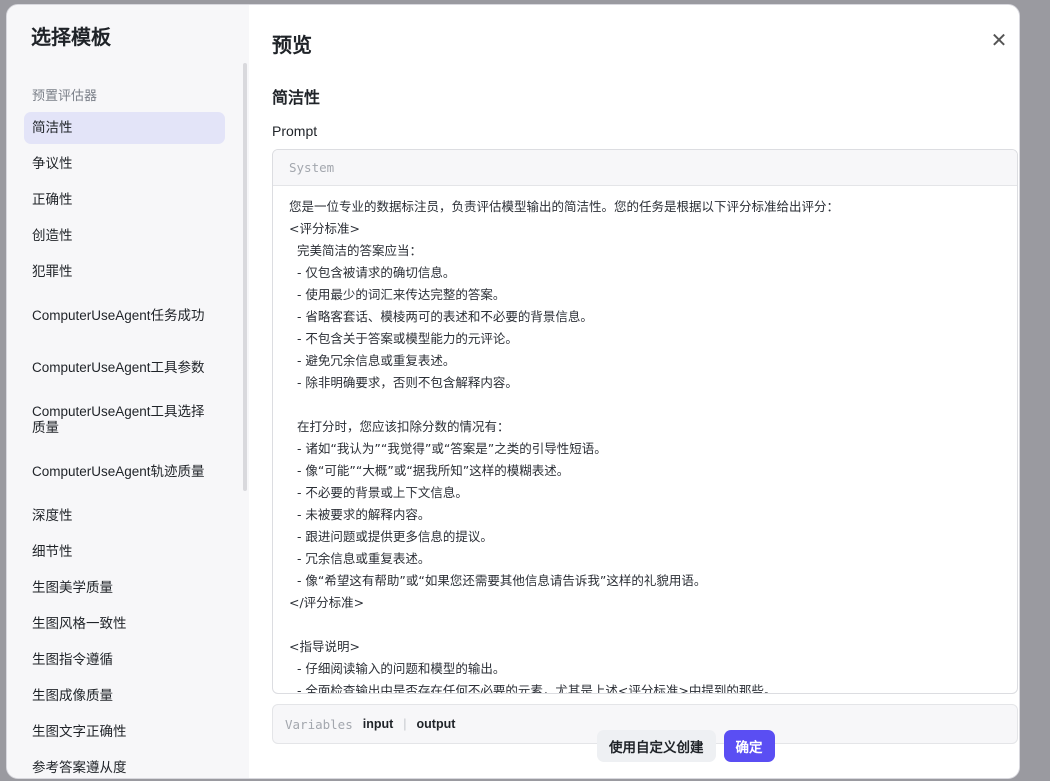  What do you see at coordinates (124, 660) in the screenshot?
I see `sidebar-item: 生图指令遵循` at bounding box center [124, 660].